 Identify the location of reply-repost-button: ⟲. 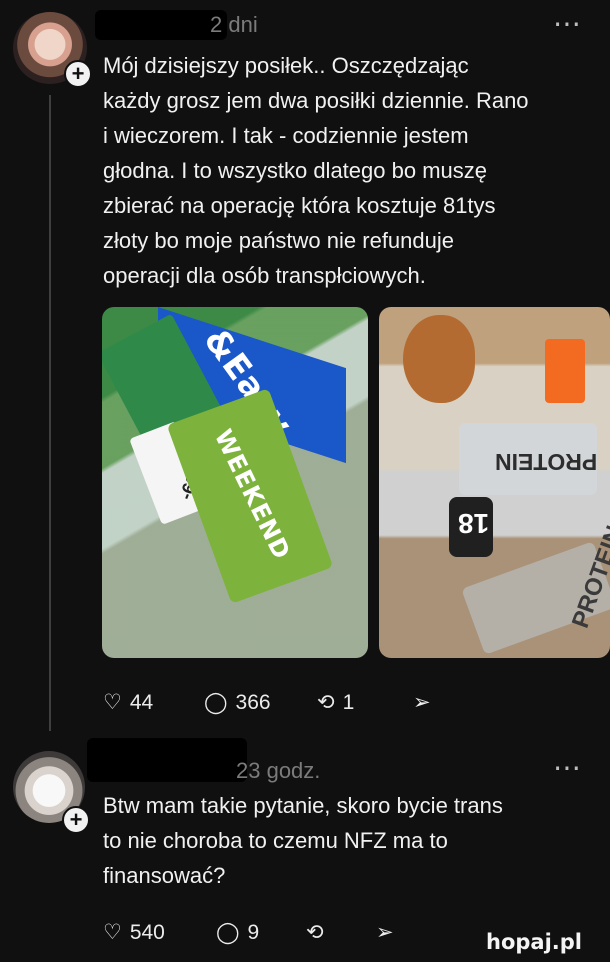
(315, 932).